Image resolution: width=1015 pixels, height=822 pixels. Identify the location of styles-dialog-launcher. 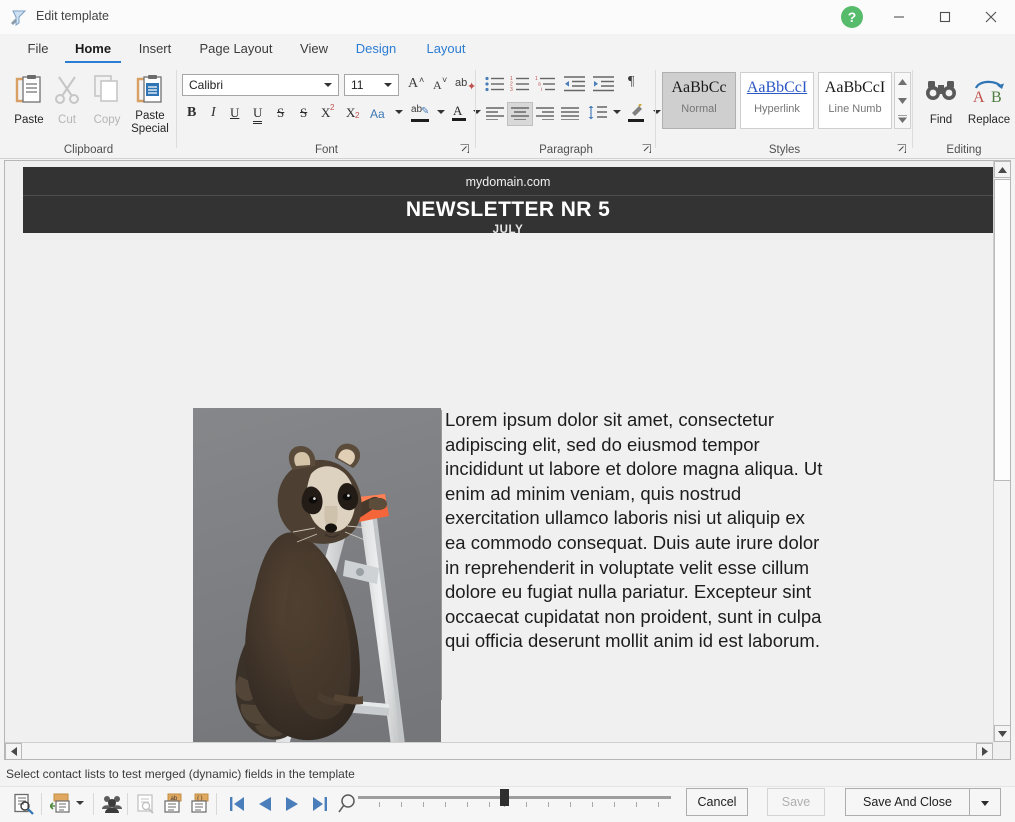
(902, 149).